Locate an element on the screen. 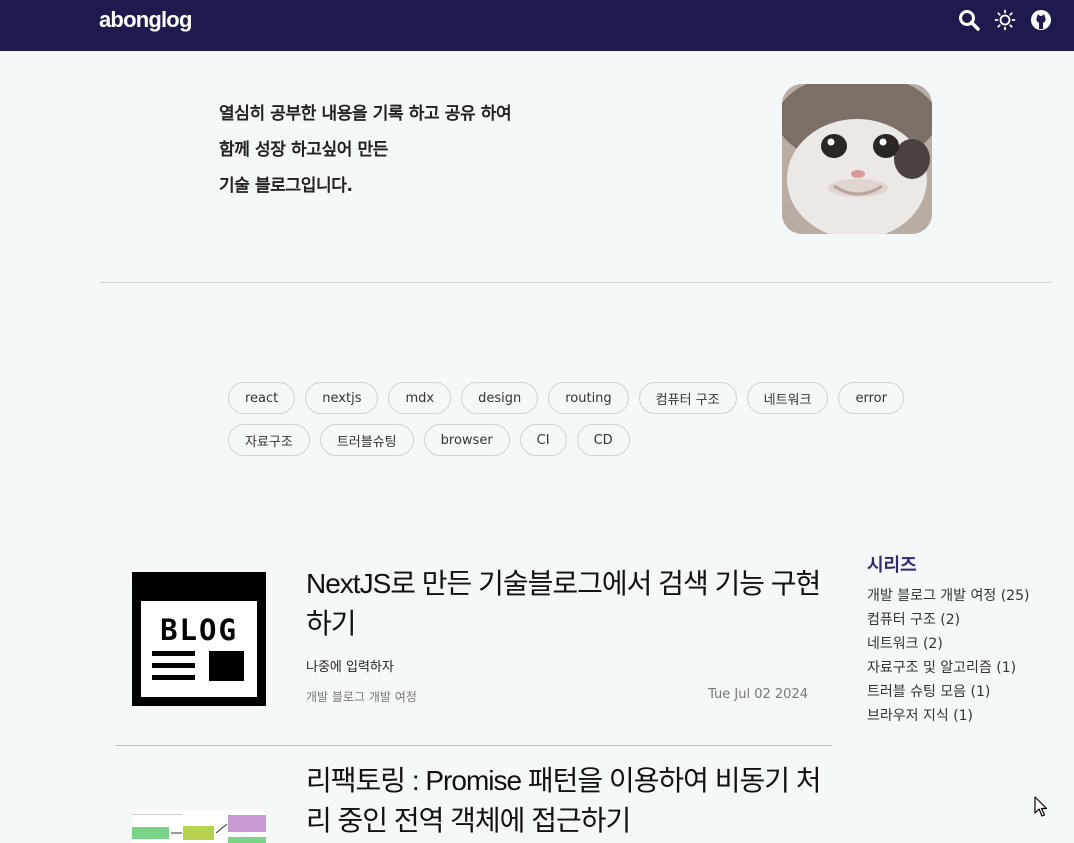  tag-chip: 트러블슈팅 is located at coordinates (366, 440).